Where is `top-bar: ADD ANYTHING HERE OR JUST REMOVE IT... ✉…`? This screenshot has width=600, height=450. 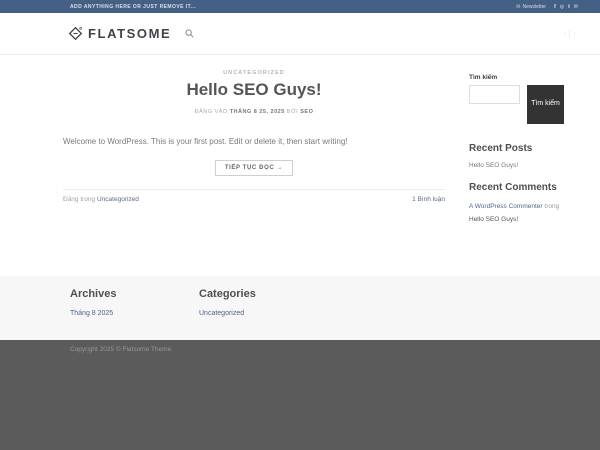
top-bar: ADD ANYTHING HERE OR JUST REMOVE IT... ✉… is located at coordinates (300, 6).